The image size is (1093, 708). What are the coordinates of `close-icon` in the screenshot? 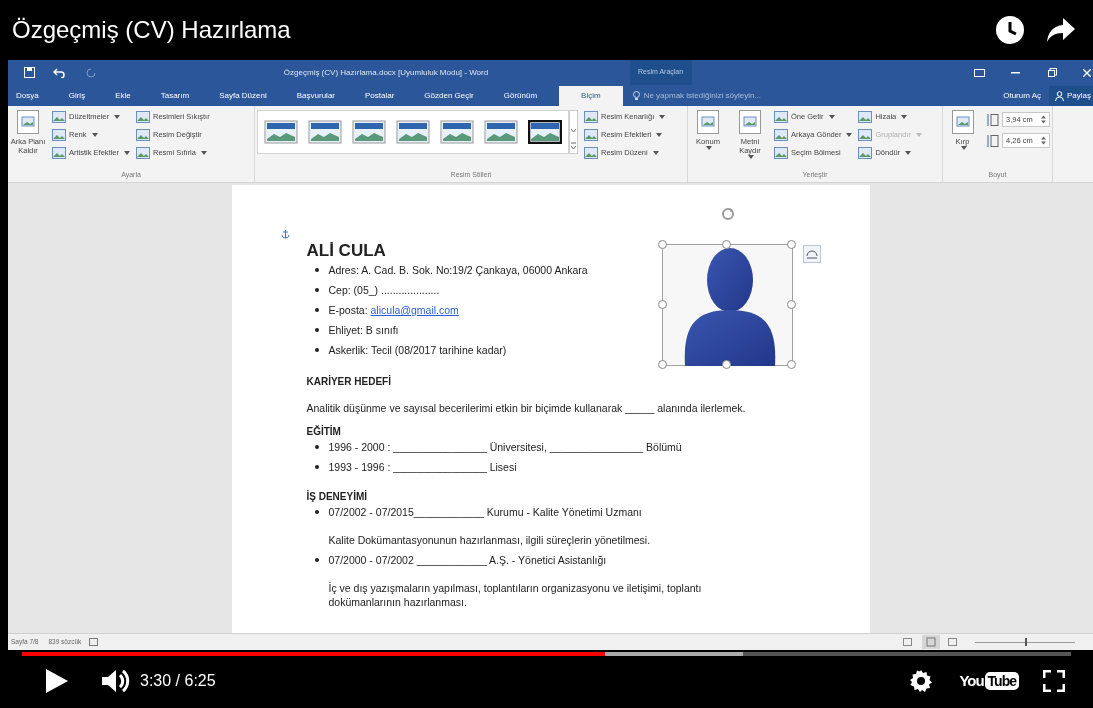 It's located at (1087, 72).